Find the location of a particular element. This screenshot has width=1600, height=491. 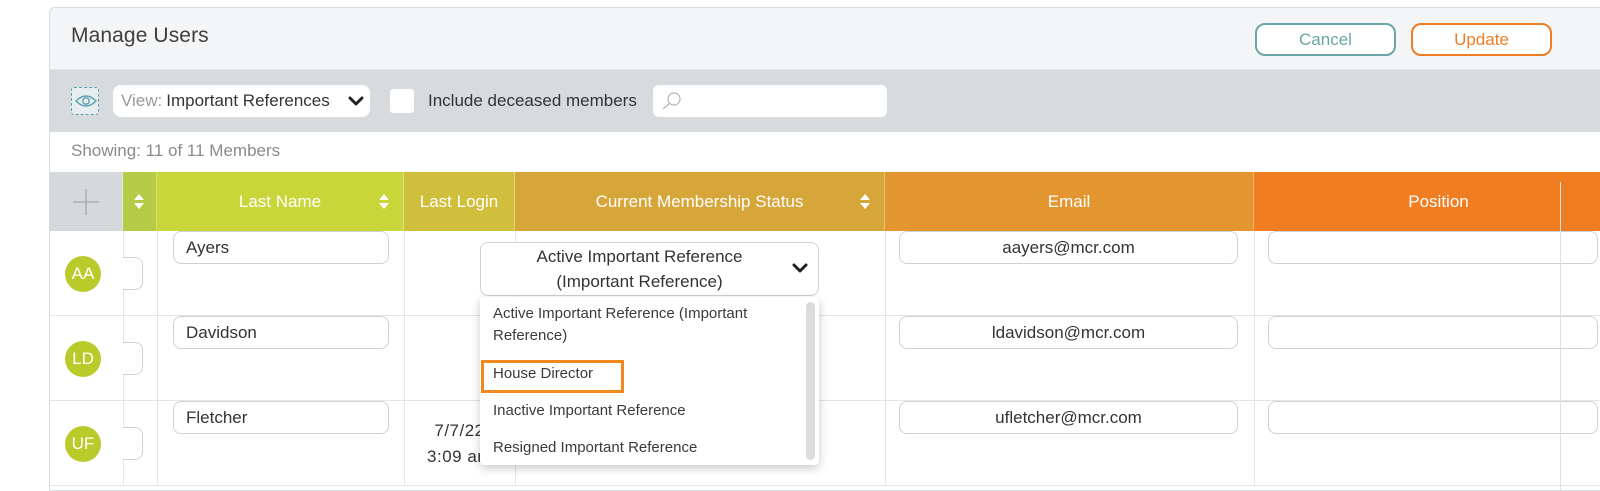

search-input is located at coordinates (770, 101).